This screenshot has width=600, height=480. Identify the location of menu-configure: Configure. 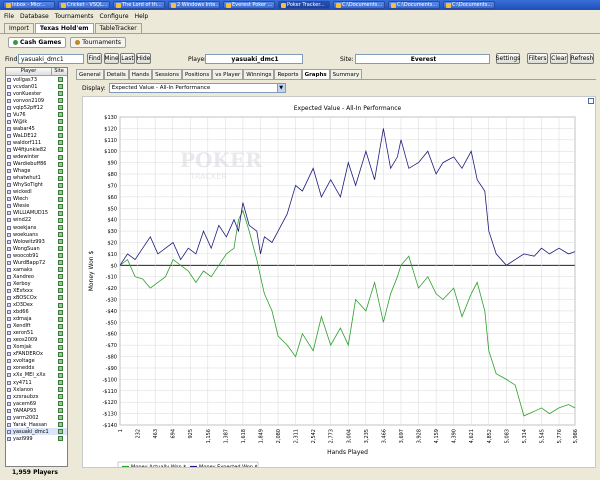
(113, 16).